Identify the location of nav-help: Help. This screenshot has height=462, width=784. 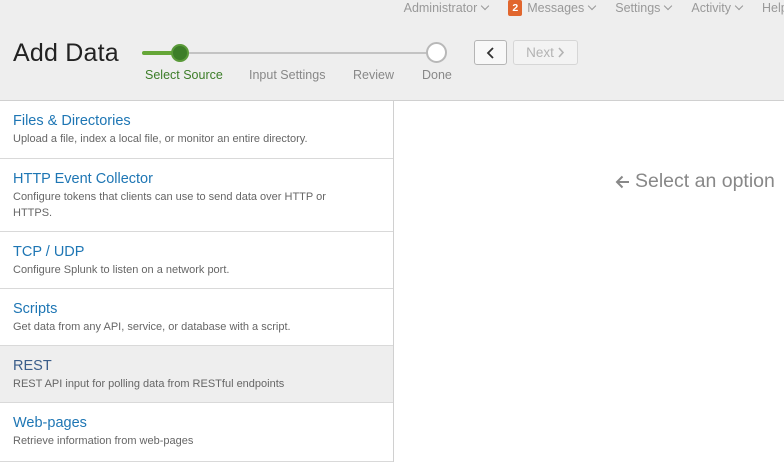
(773, 8).